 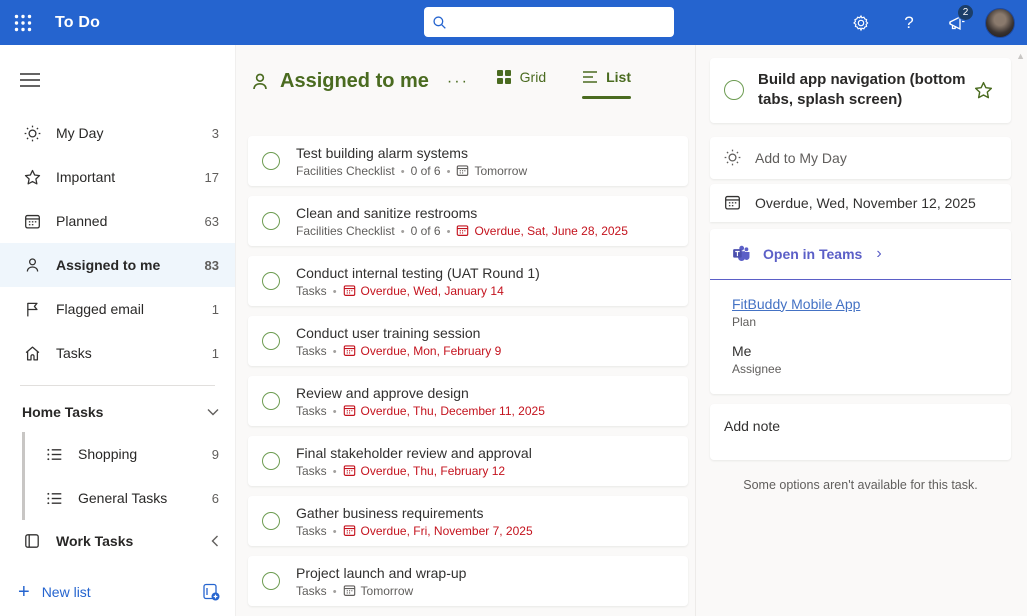 I want to click on avatar, so click(x=1000, y=22).